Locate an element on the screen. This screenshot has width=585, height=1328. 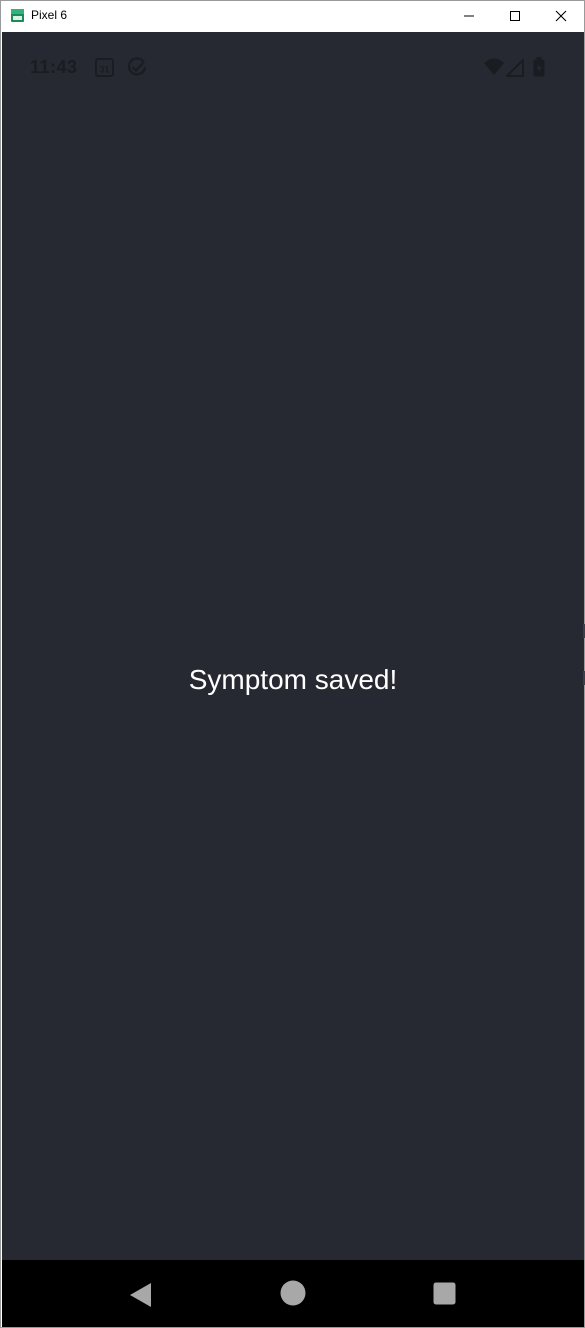
wifi-icon is located at coordinates (494, 66).